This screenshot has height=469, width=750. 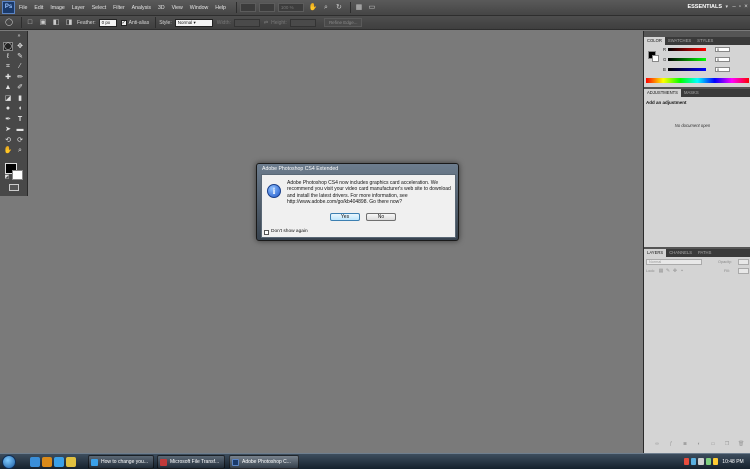 What do you see at coordinates (372, 7) in the screenshot?
I see `screen-mode-icon: ▭` at bounding box center [372, 7].